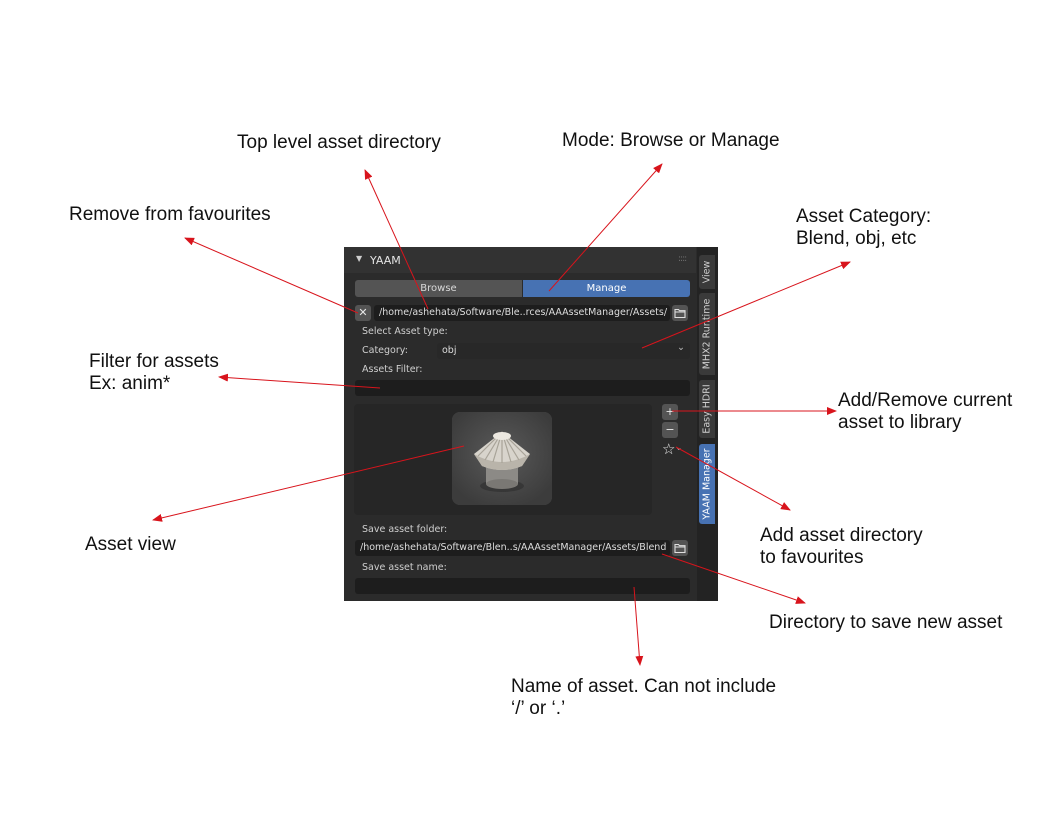  Describe the element at coordinates (733, 478) in the screenshot. I see `arrow-add-fav` at that location.